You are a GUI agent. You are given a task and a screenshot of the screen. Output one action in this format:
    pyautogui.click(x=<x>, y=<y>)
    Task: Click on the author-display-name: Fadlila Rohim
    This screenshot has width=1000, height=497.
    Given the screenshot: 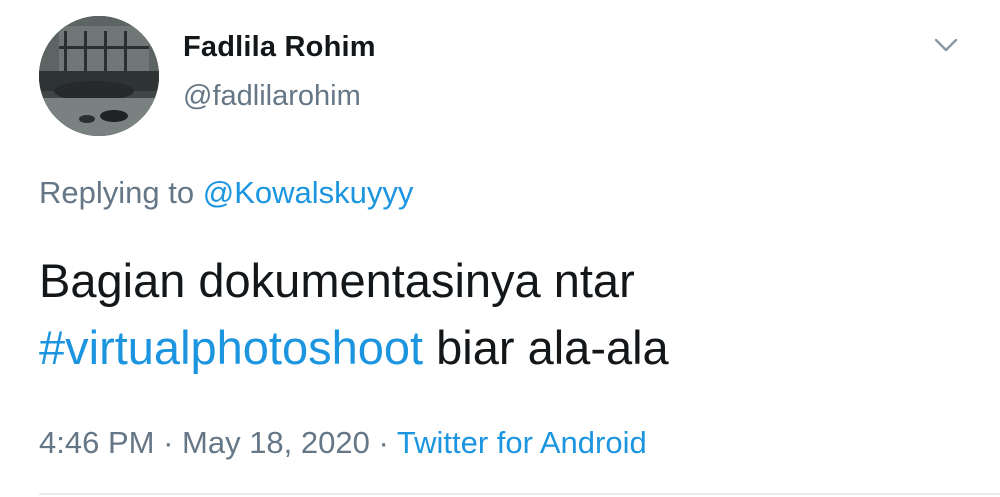 What is the action you would take?
    pyautogui.click(x=279, y=47)
    